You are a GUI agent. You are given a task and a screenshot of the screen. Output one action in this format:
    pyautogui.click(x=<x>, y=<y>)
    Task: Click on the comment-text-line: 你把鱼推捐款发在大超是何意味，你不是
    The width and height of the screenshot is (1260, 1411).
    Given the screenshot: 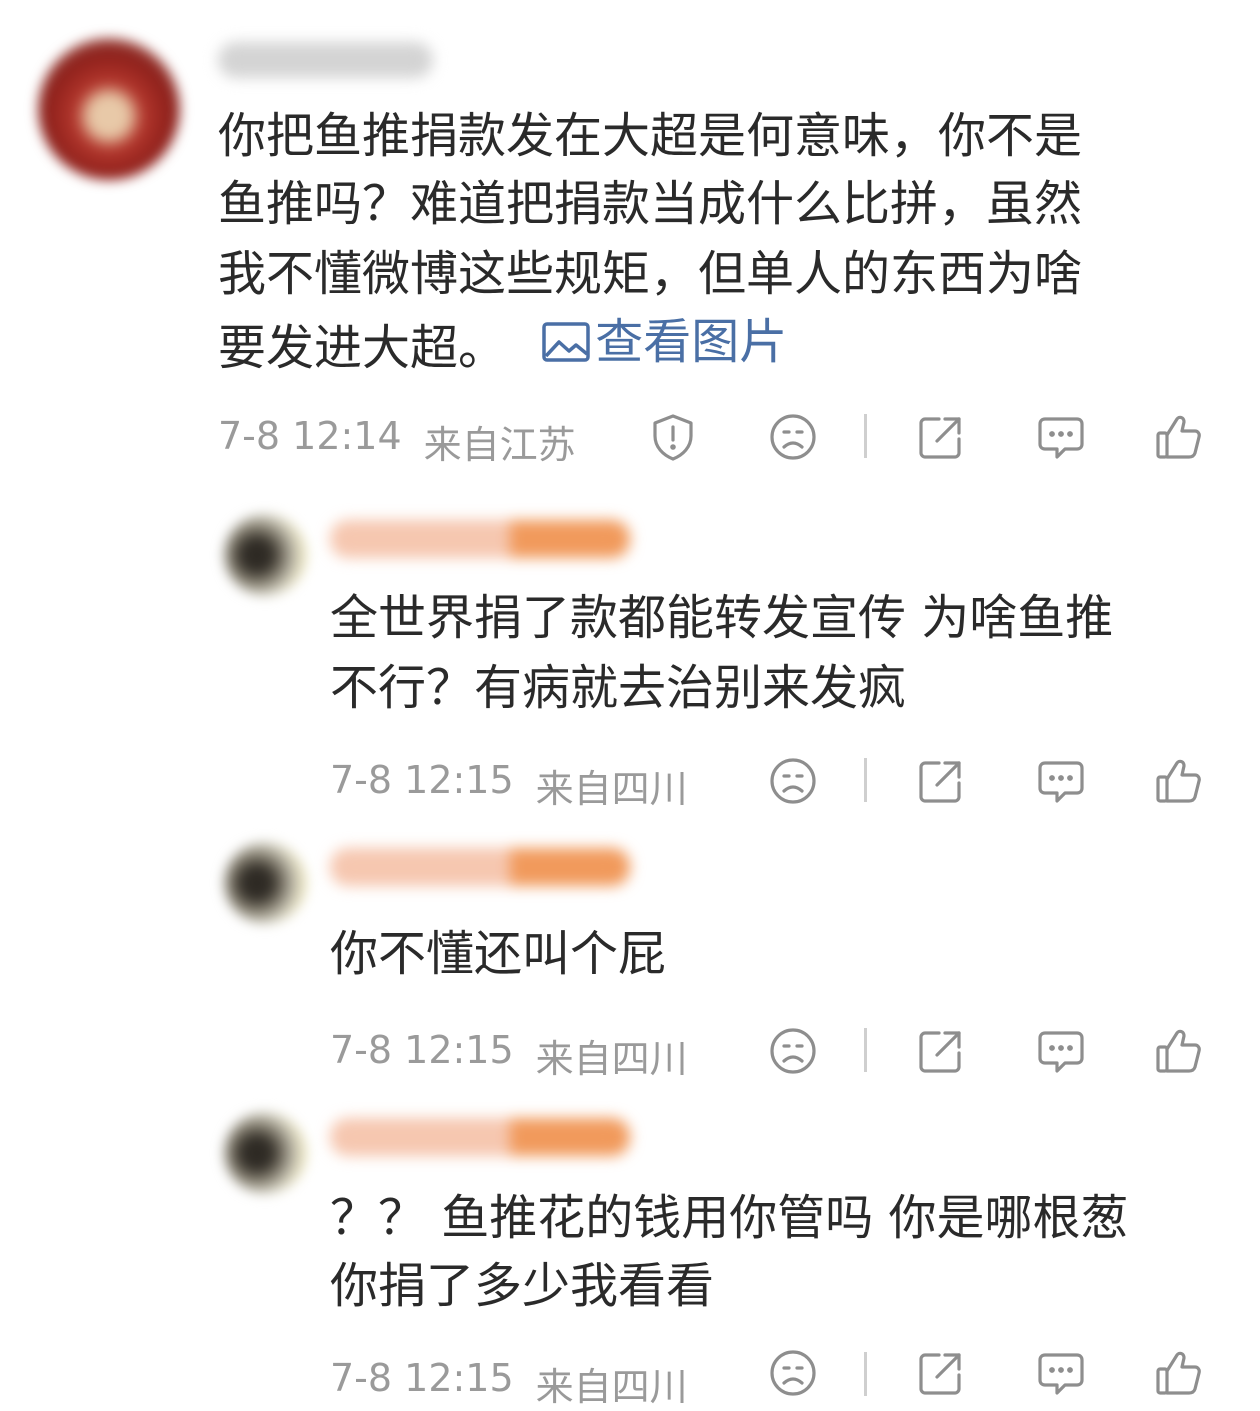 What is the action you would take?
    pyautogui.click(x=650, y=136)
    